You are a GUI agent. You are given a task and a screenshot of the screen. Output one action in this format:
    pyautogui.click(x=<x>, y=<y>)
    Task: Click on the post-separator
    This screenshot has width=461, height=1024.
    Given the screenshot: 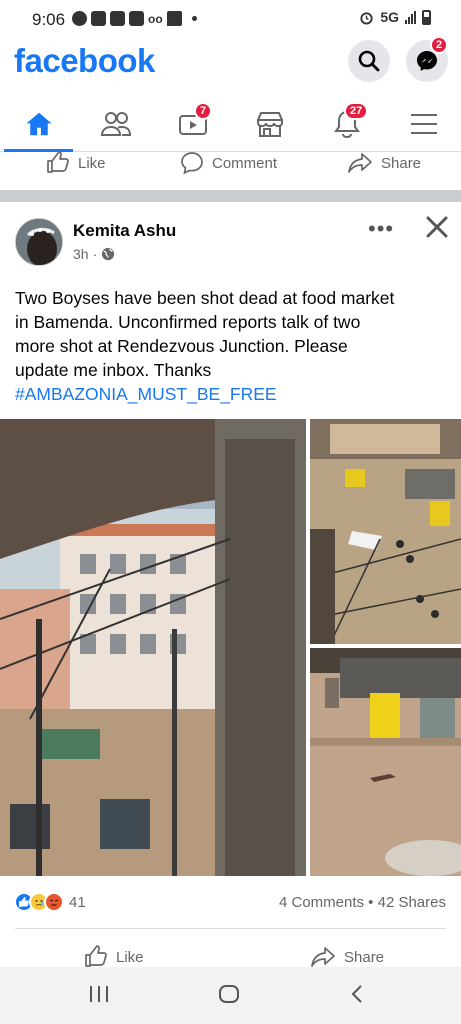 What is the action you would take?
    pyautogui.click(x=230, y=196)
    